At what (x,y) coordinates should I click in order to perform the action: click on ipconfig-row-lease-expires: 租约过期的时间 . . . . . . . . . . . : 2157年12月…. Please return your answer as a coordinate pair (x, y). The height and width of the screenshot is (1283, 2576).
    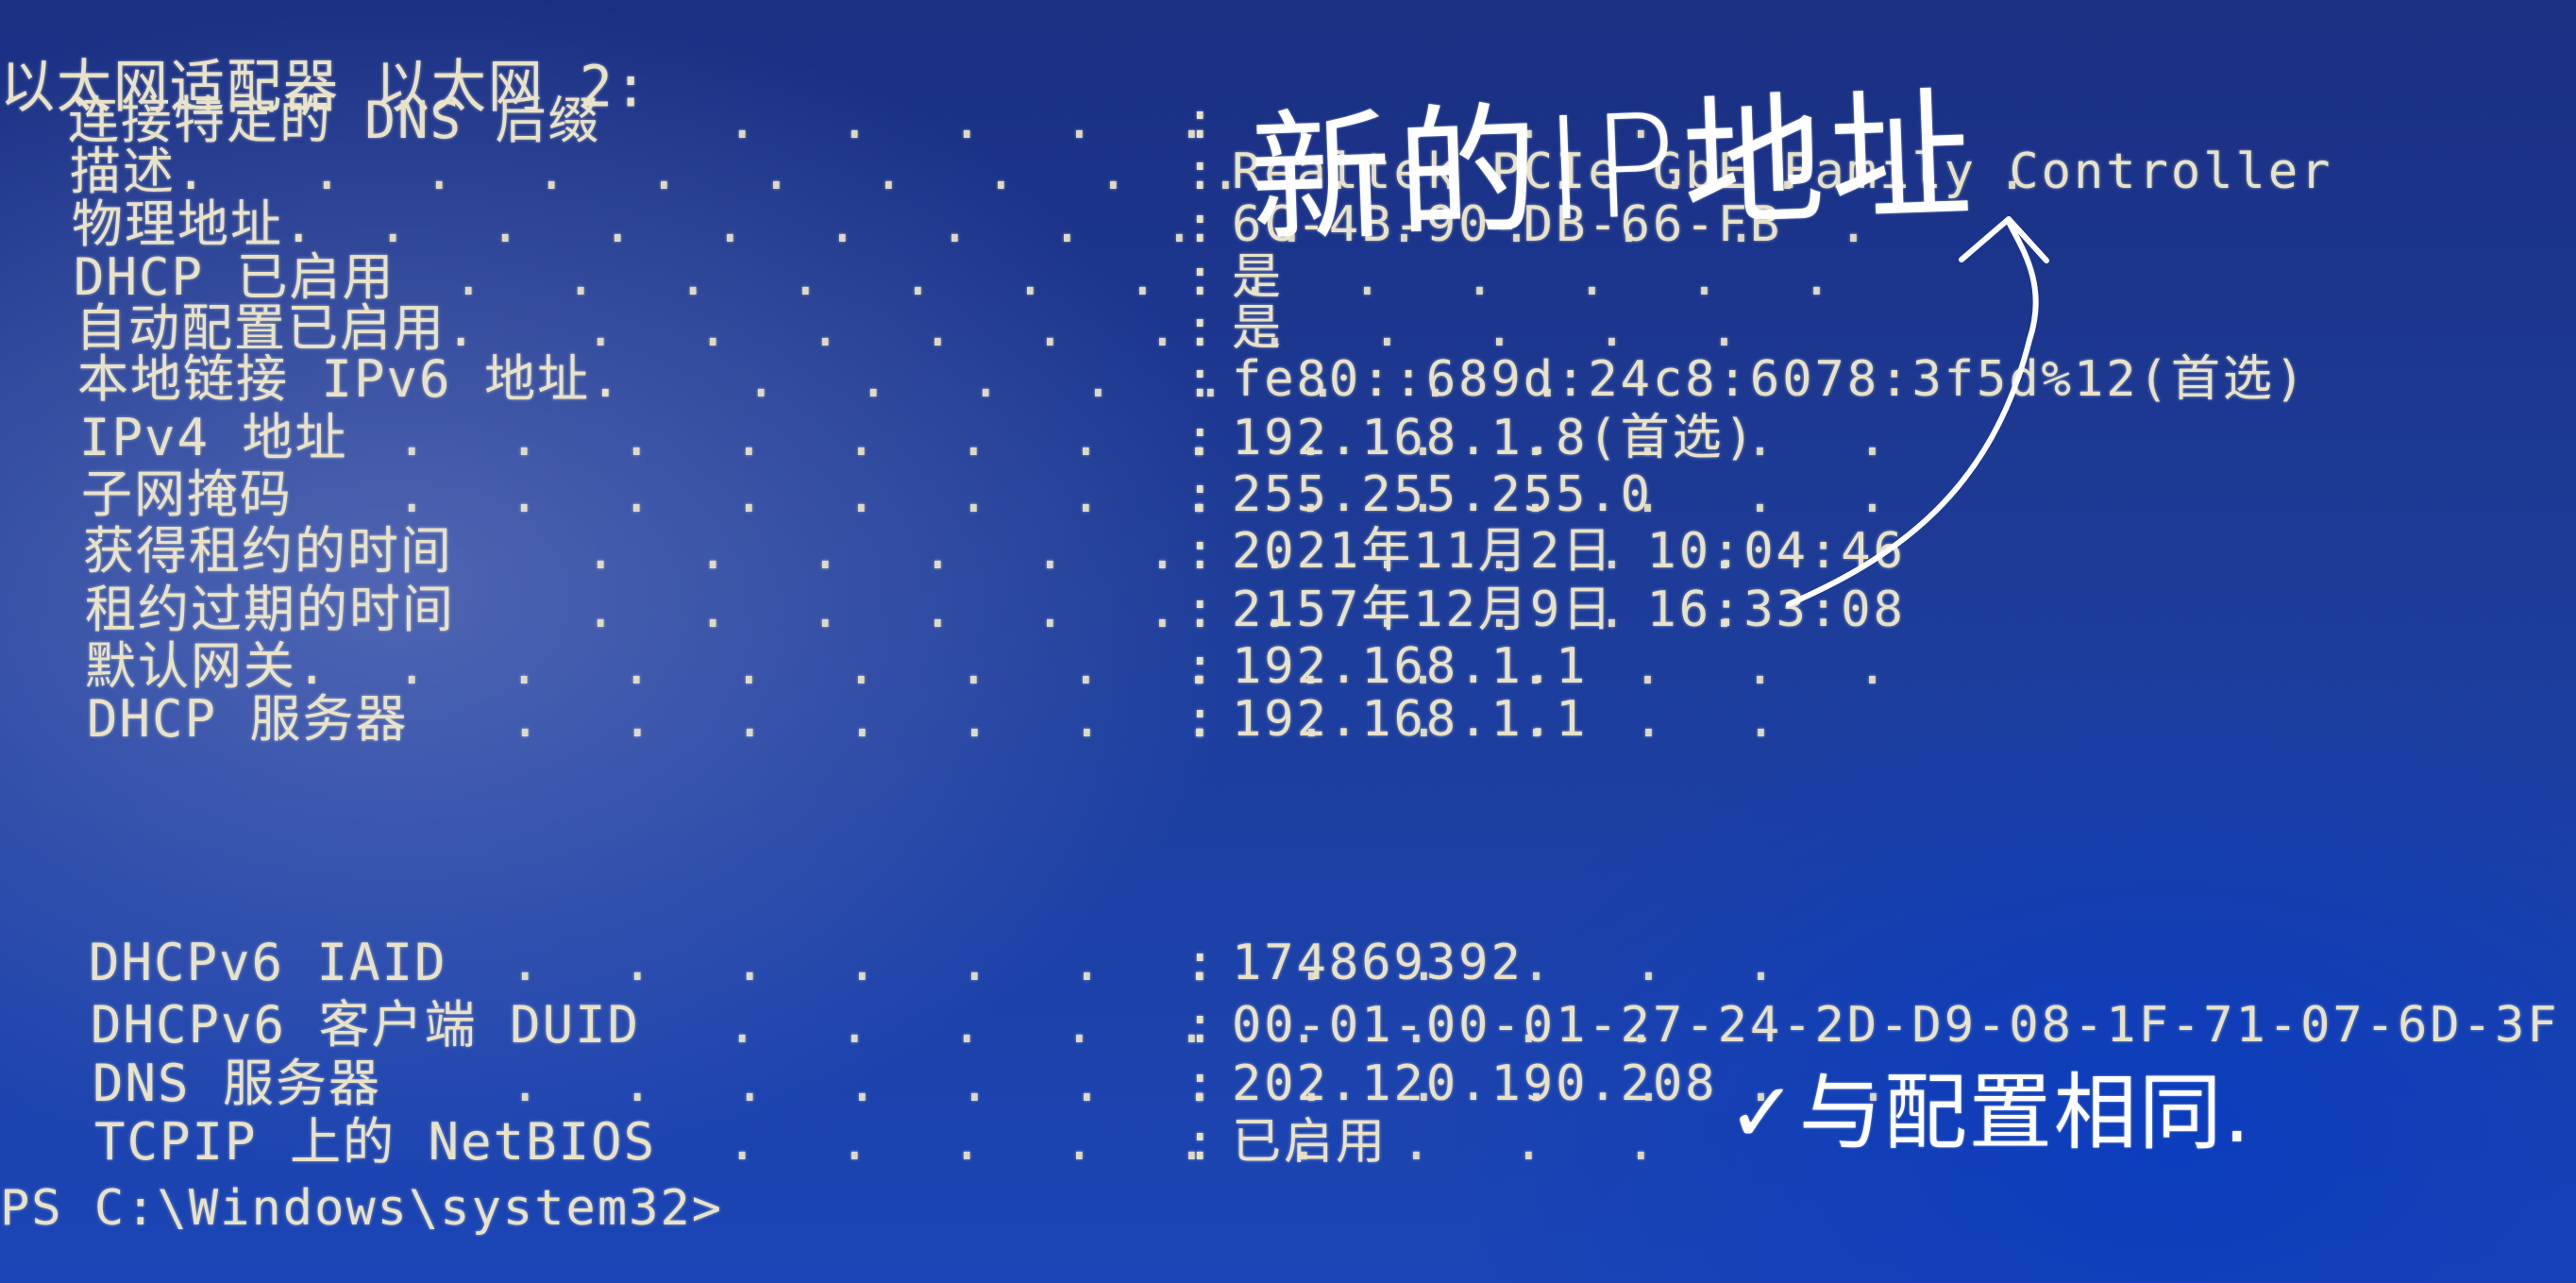
    Looking at the image, I should click on (1288, 610).